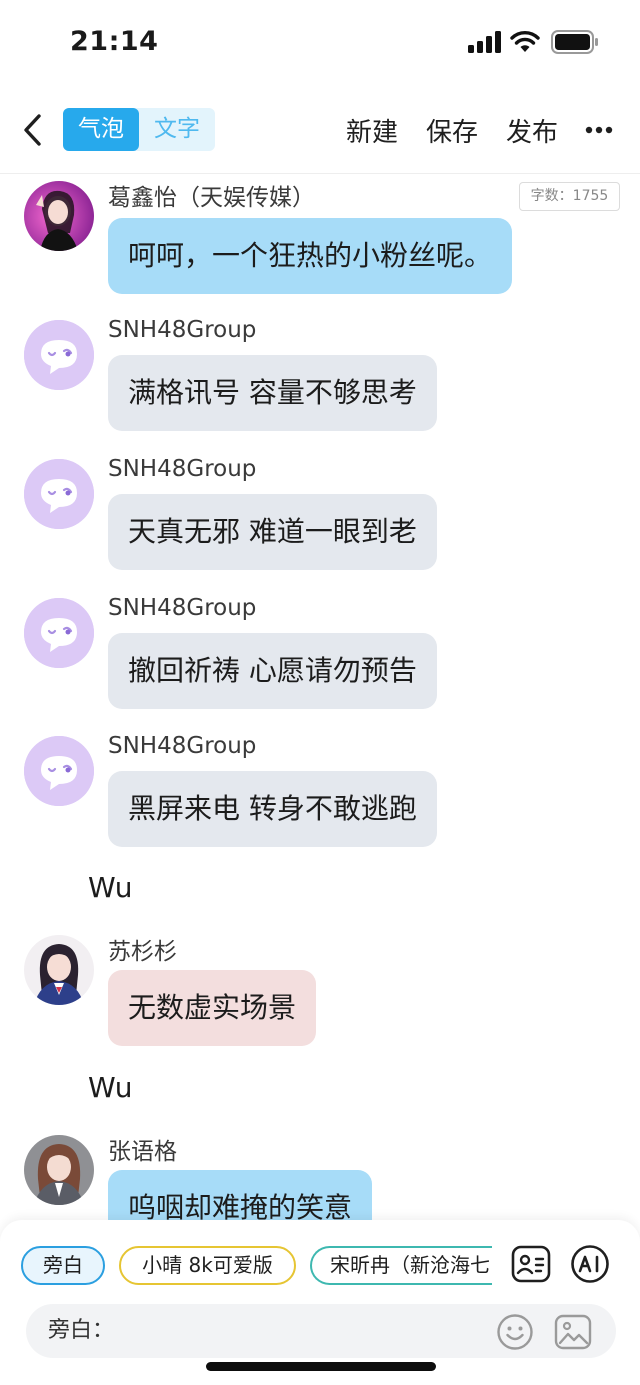  What do you see at coordinates (321, 1366) in the screenshot?
I see `home-indicator` at bounding box center [321, 1366].